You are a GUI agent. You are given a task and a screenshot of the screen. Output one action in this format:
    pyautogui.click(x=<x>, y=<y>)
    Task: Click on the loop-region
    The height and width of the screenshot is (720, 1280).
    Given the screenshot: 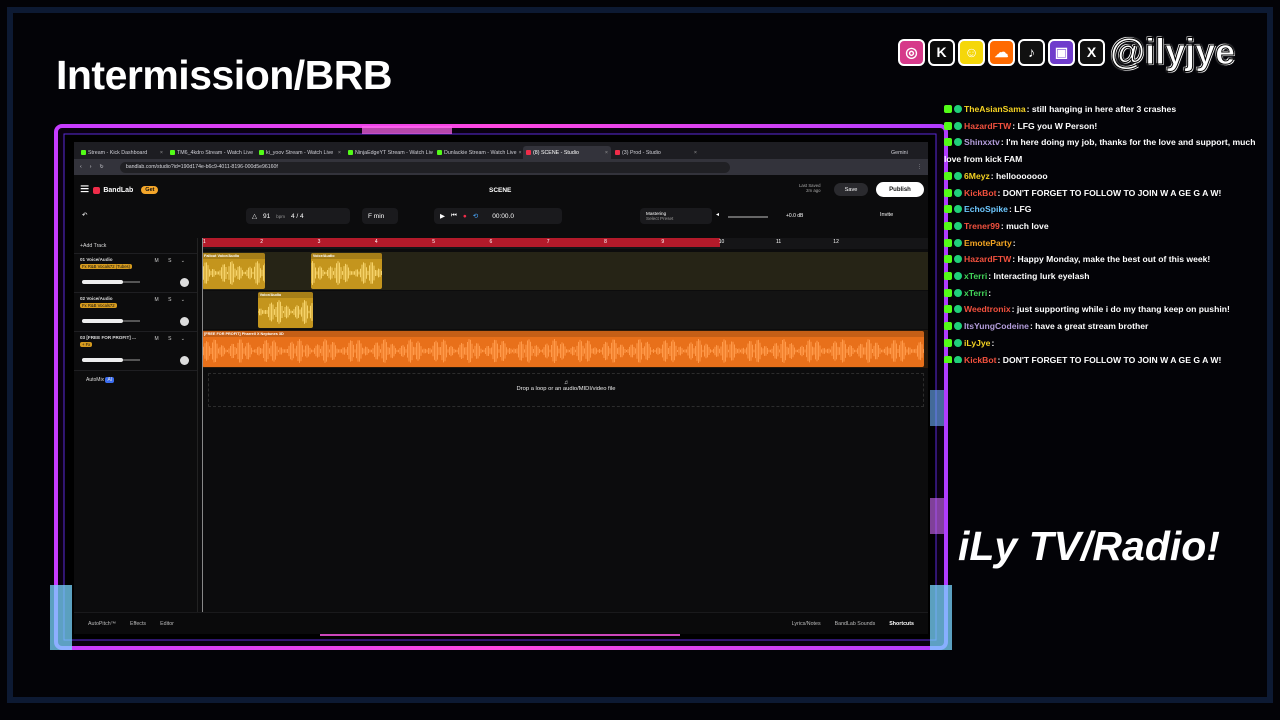 What is the action you would take?
    pyautogui.click(x=461, y=242)
    